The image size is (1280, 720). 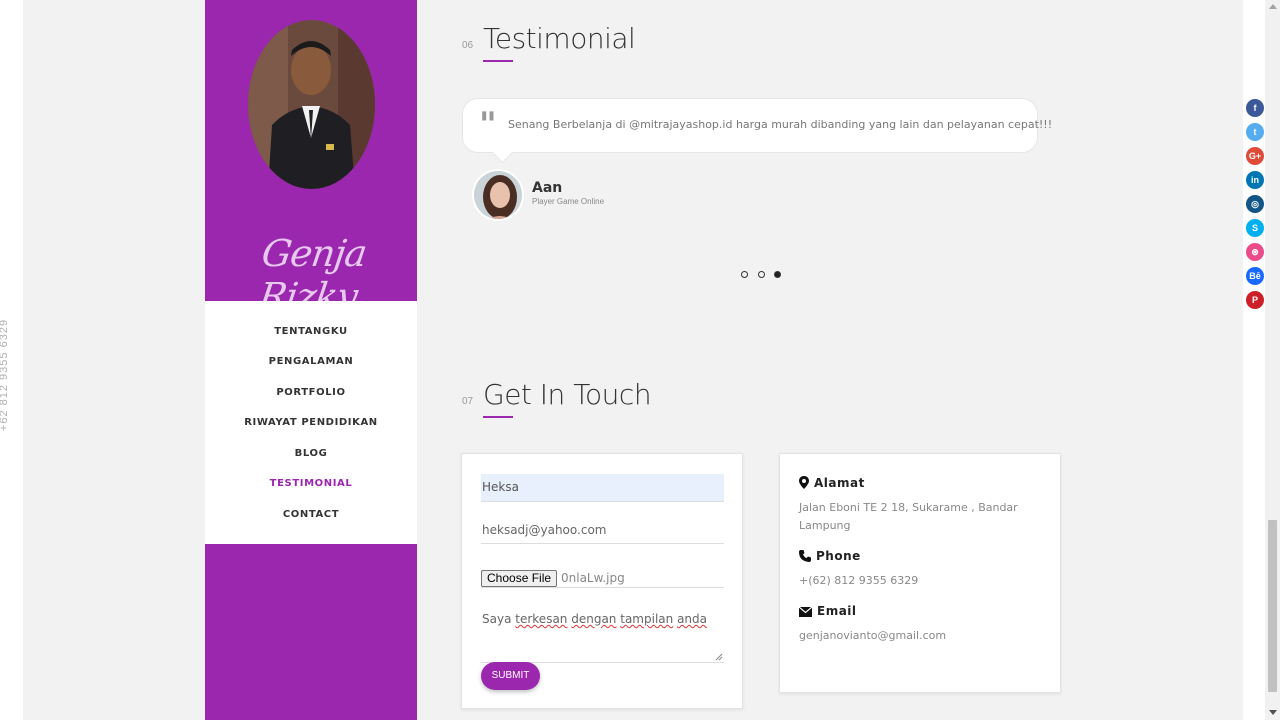 What do you see at coordinates (510, 676) in the screenshot?
I see `submit-button: SUBMIT` at bounding box center [510, 676].